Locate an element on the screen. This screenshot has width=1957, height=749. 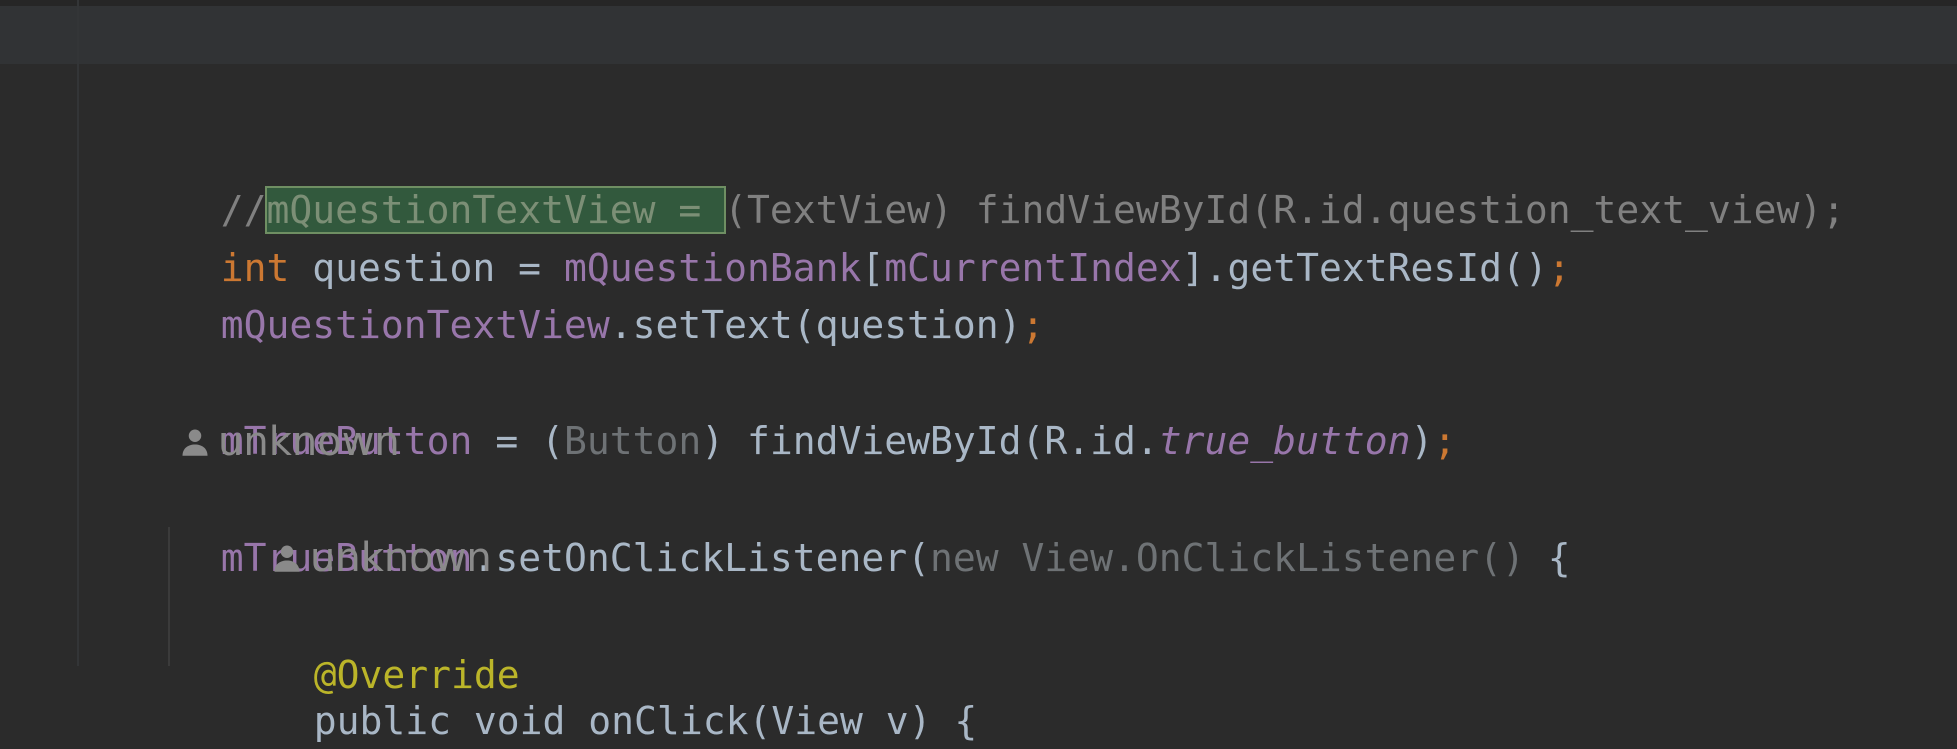
cast-type: Button is located at coordinates (632, 441).